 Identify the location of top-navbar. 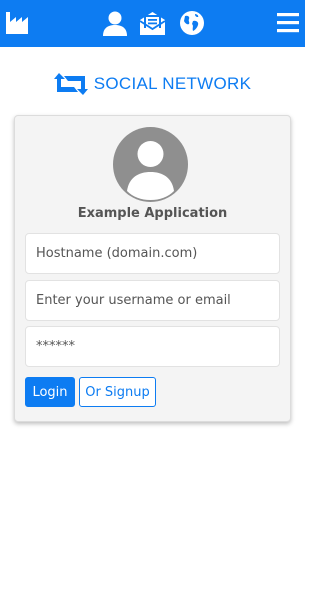
(152, 23).